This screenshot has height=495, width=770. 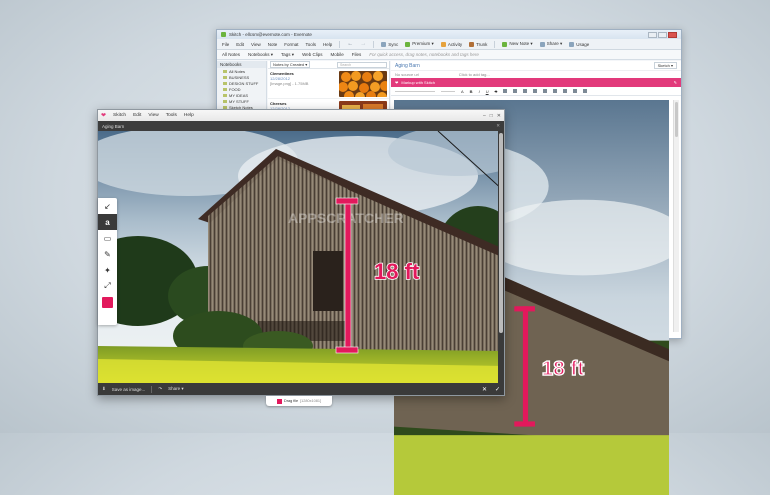 I want to click on checkbox-icon, so click(x=535, y=91).